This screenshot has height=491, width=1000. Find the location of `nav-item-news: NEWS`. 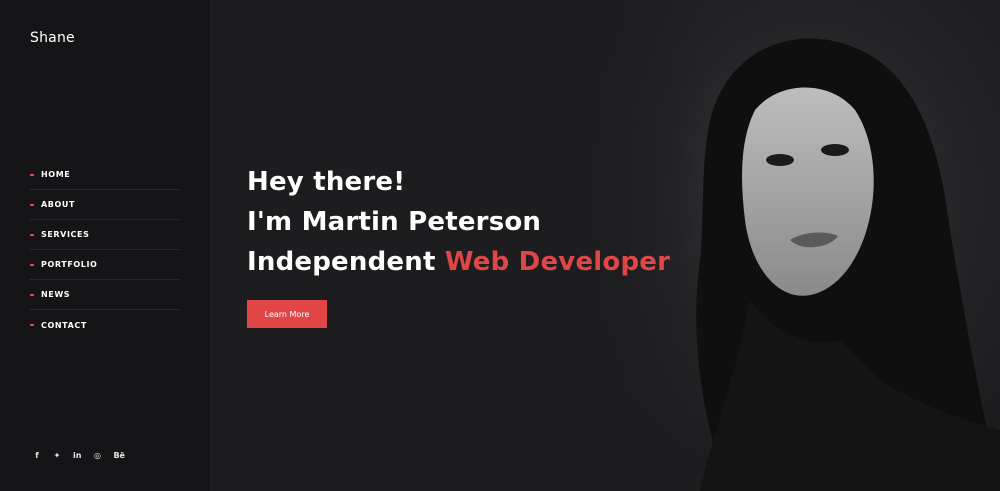

nav-item-news: NEWS is located at coordinates (104, 295).